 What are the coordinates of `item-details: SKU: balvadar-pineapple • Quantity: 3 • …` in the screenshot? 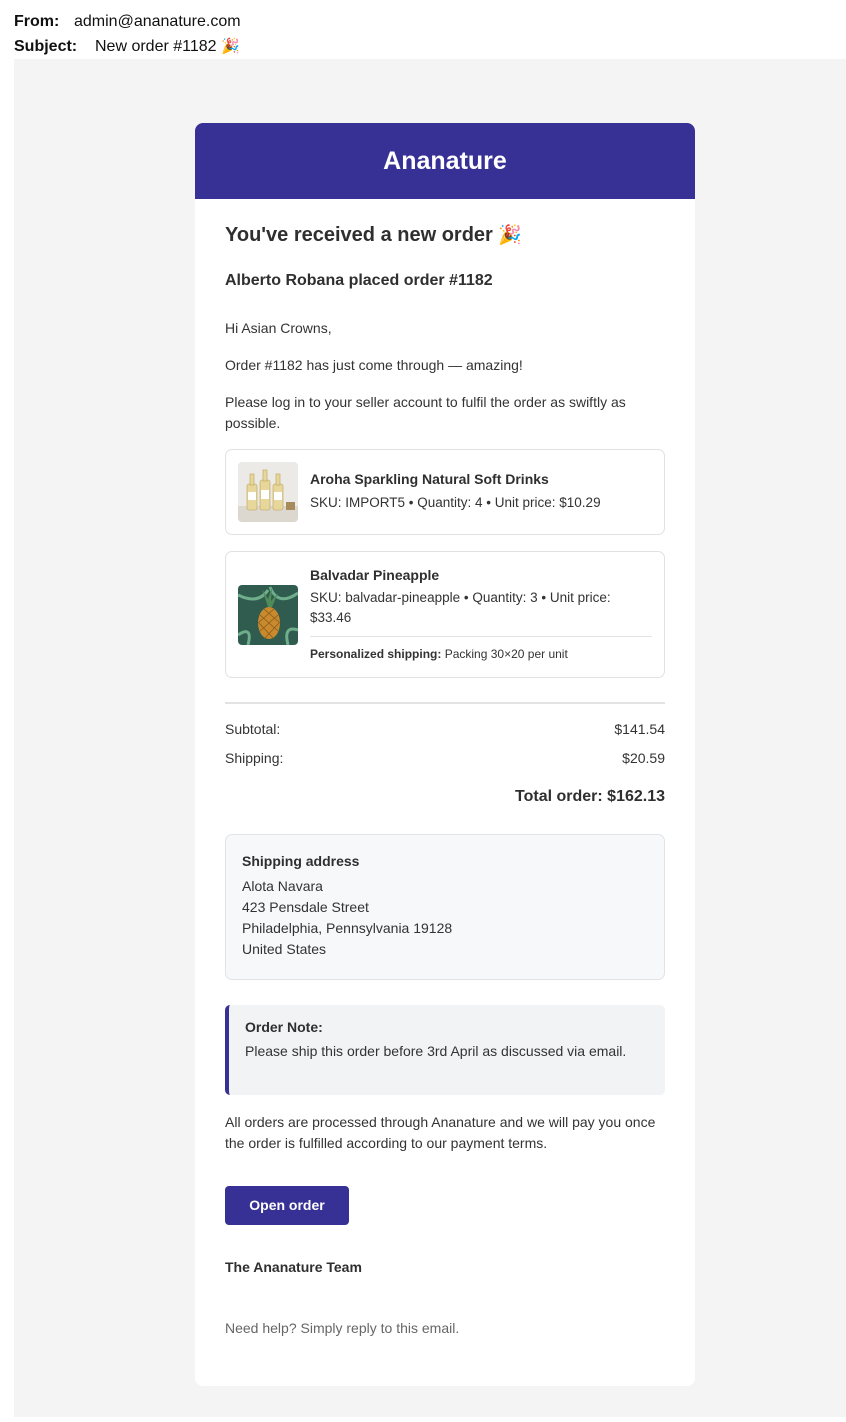 It's located at (460, 607).